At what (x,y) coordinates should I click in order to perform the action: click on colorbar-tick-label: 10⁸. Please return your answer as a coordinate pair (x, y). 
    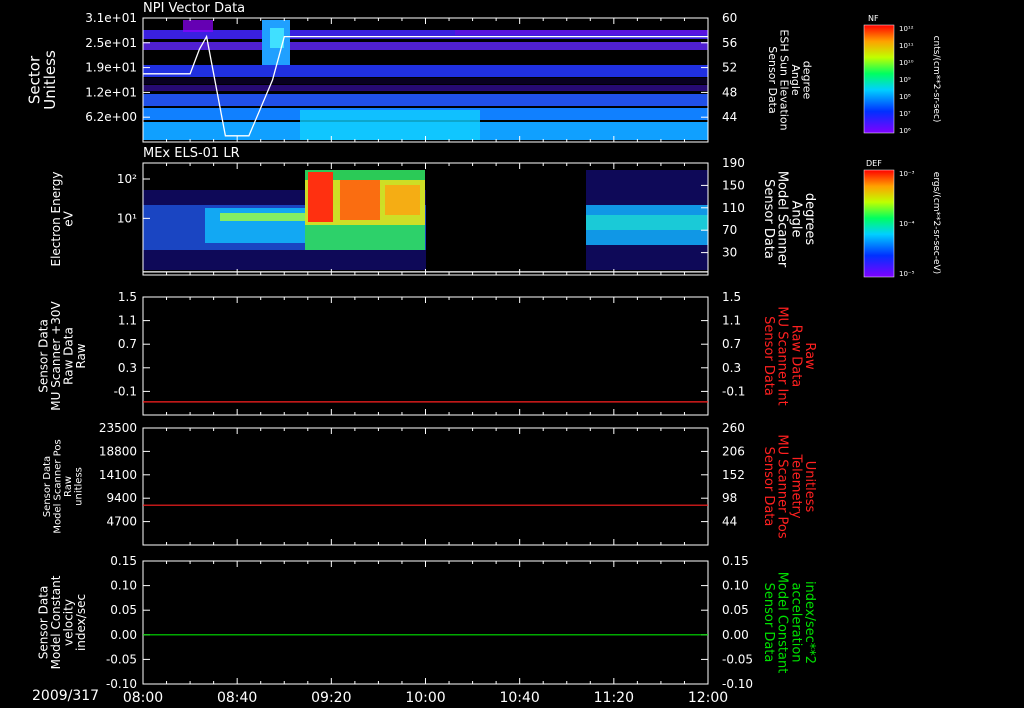
    Looking at the image, I should click on (905, 97).